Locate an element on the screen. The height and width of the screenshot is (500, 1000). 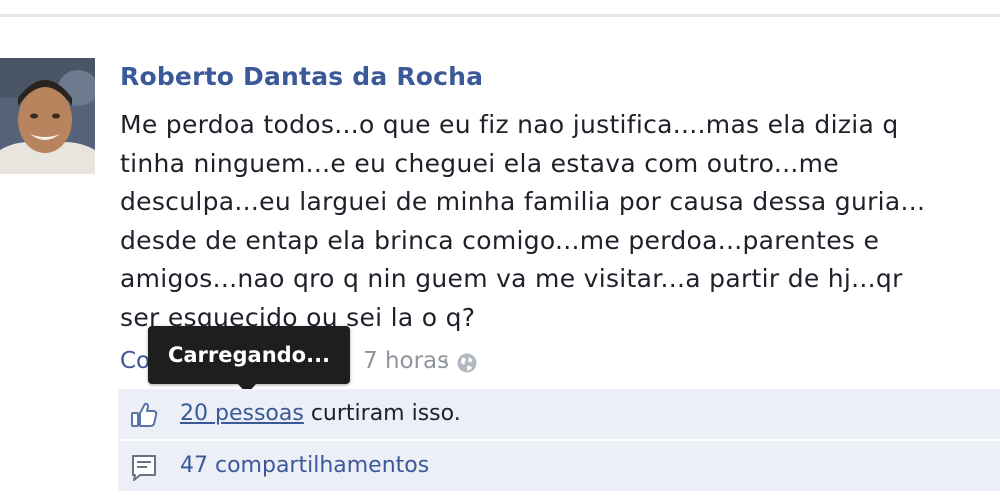
top-divider is located at coordinates (500, 15).